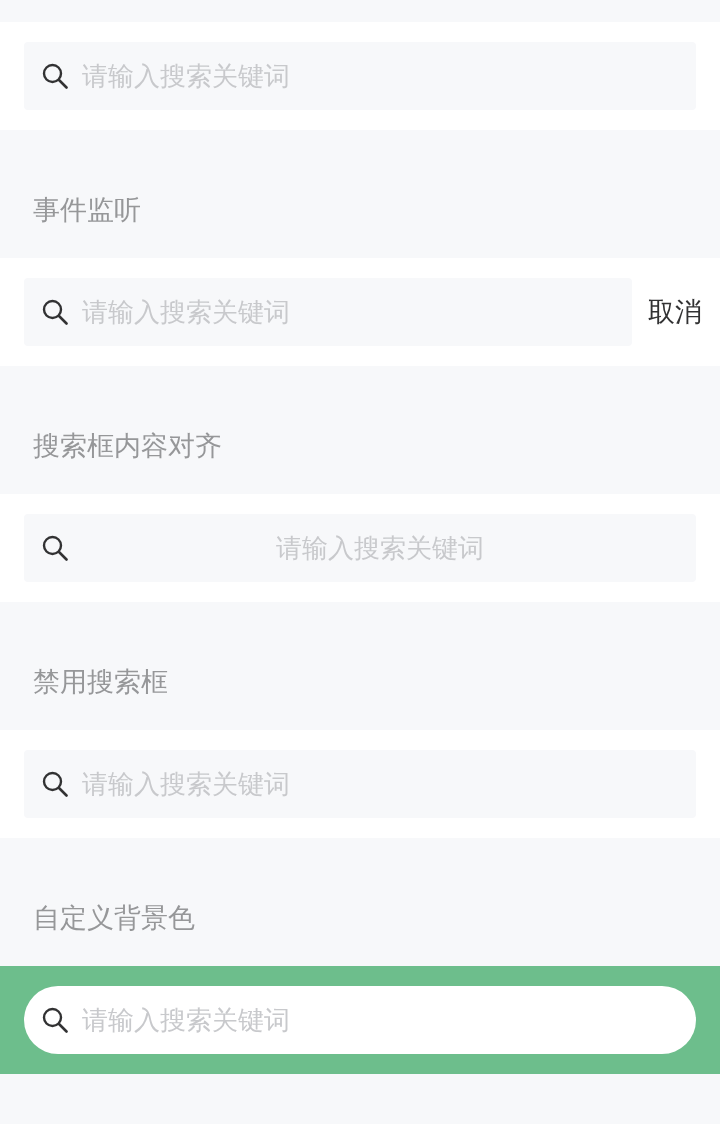  I want to click on section-title: 事件监听, so click(87, 210).